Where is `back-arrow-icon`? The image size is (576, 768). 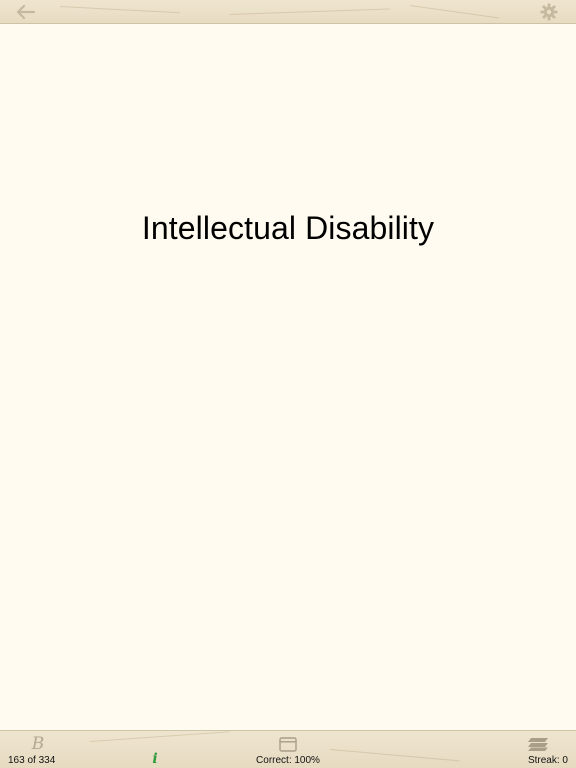 back-arrow-icon is located at coordinates (26, 12).